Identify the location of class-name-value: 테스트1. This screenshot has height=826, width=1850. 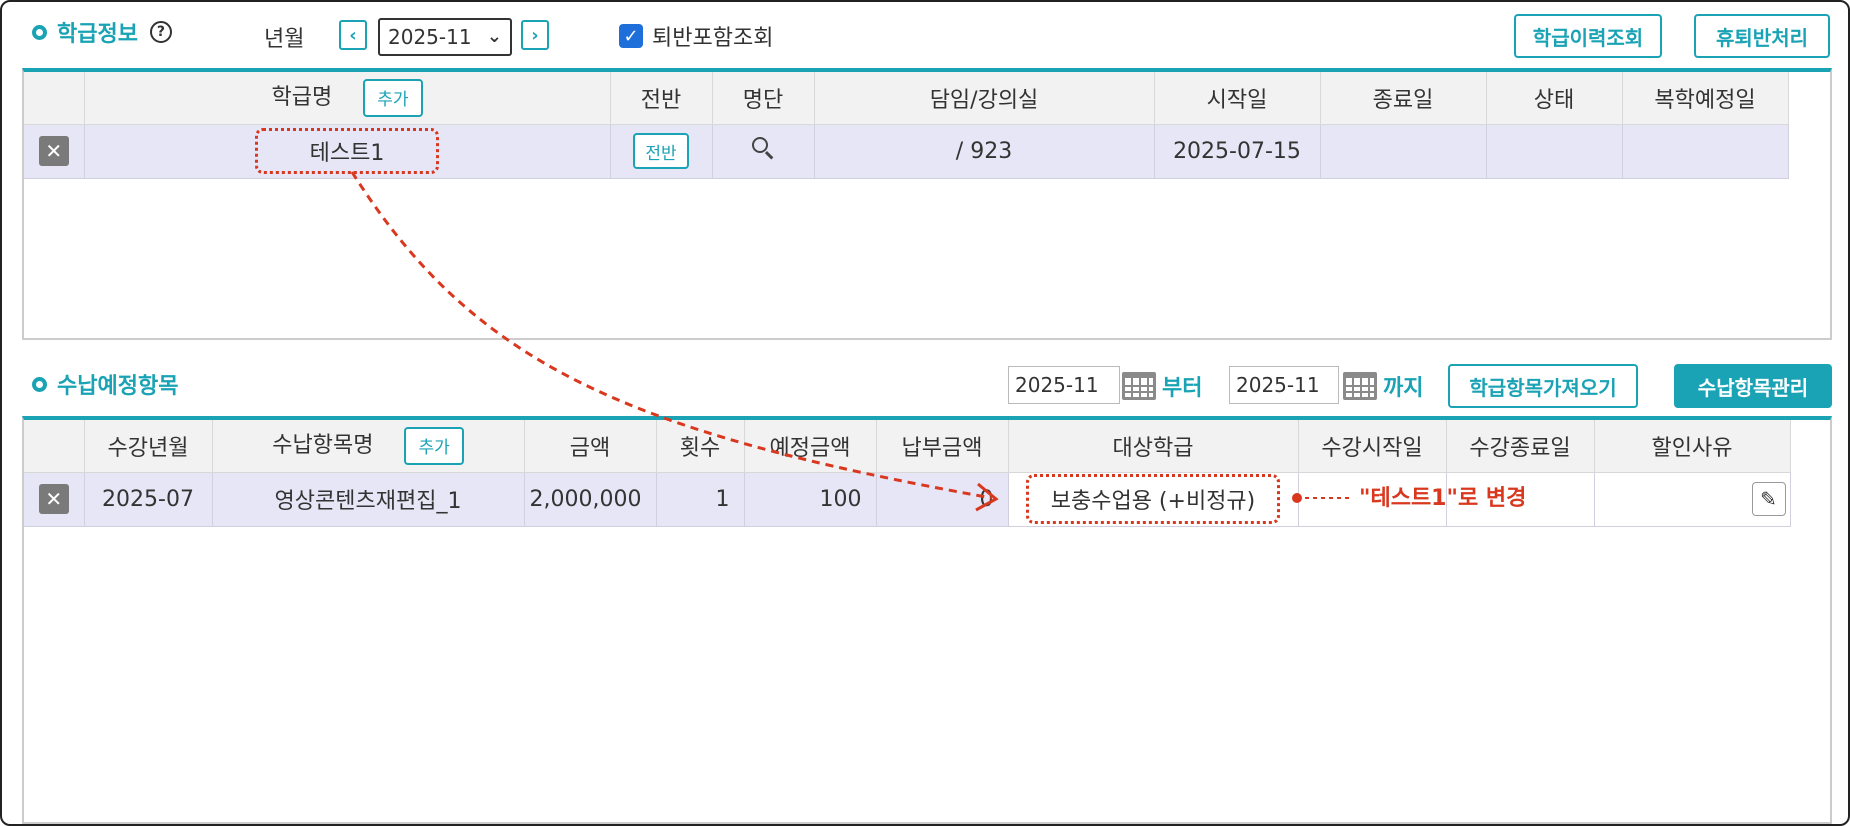
(347, 153).